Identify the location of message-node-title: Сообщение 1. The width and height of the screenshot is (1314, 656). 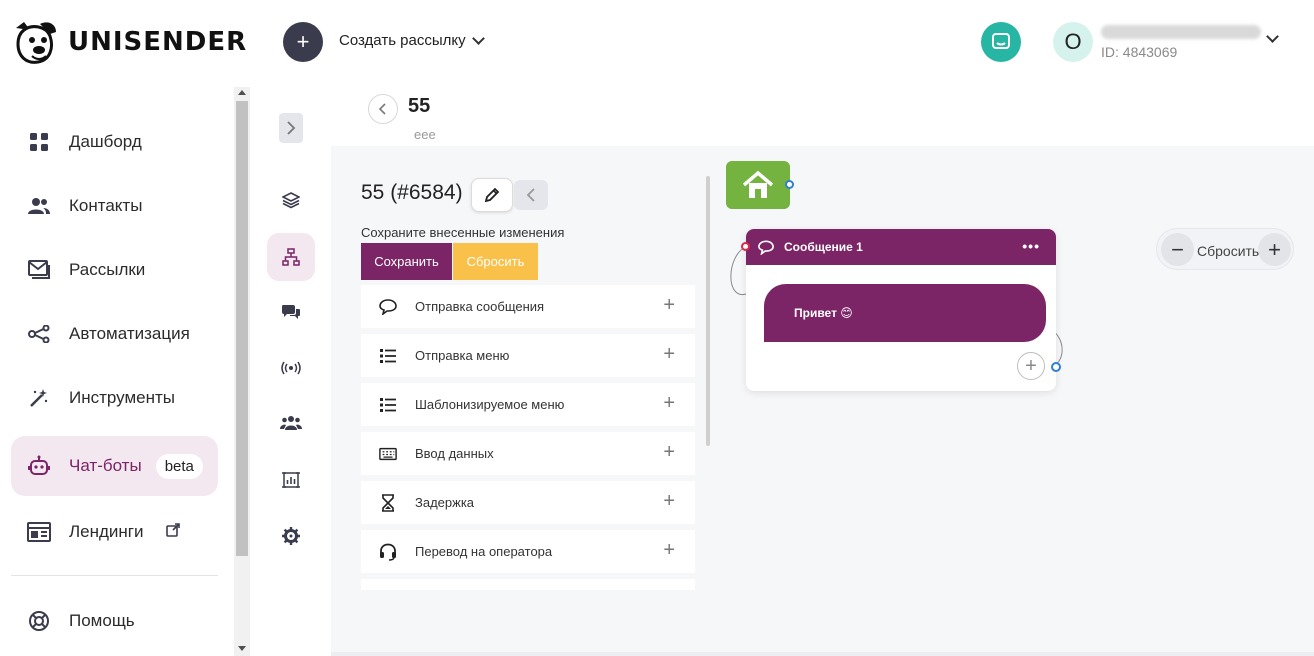
(823, 247).